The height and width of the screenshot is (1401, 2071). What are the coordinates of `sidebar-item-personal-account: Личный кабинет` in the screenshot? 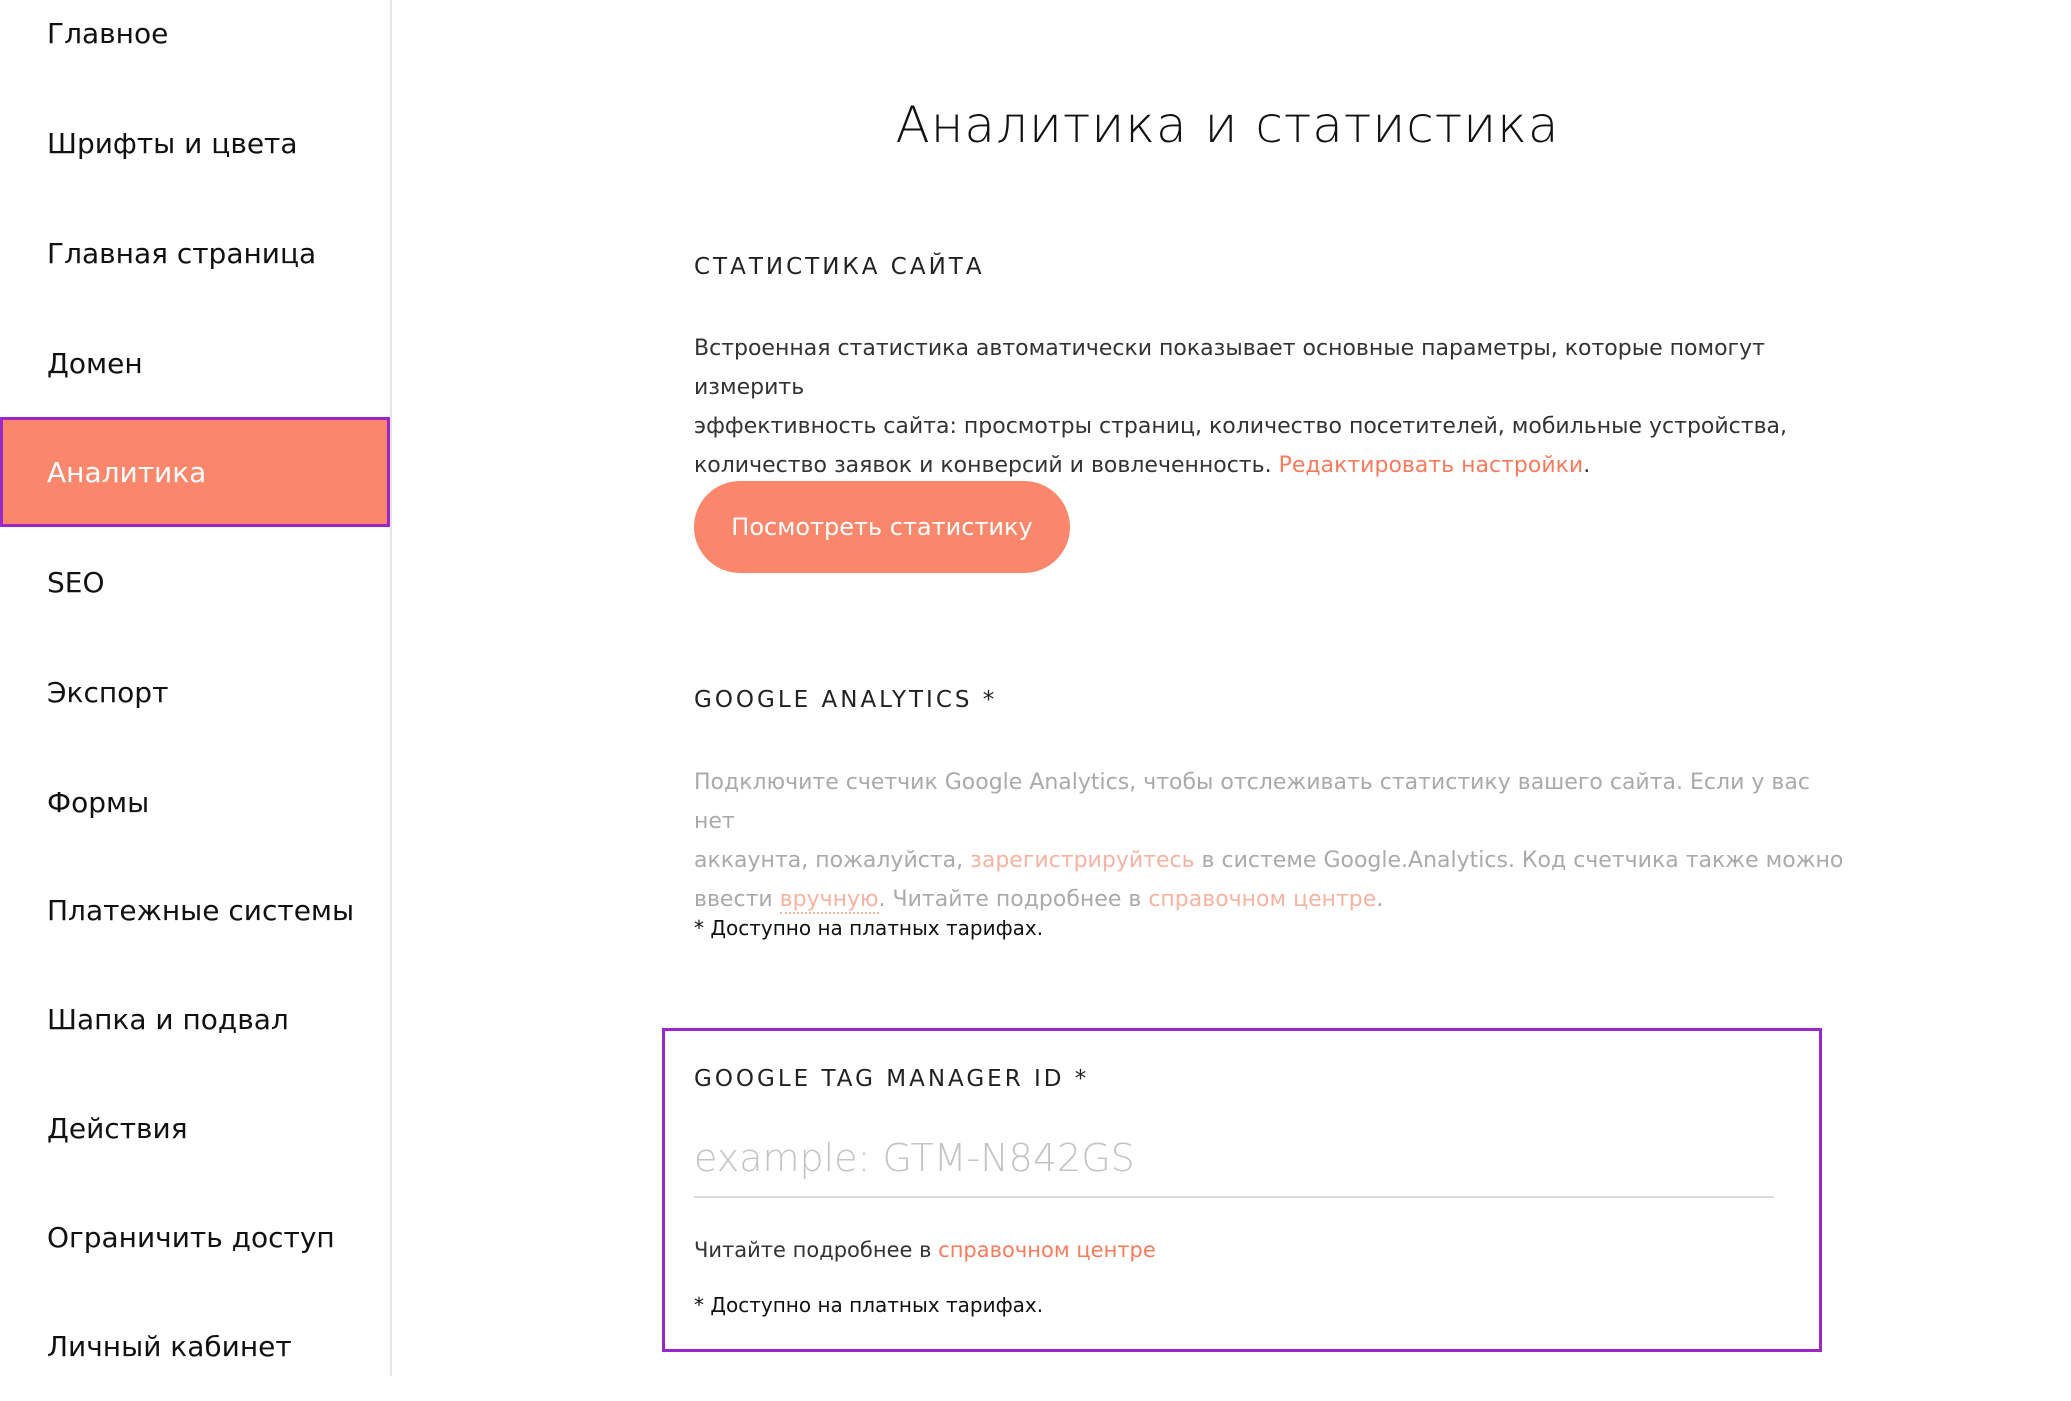 It's located at (195, 1346).